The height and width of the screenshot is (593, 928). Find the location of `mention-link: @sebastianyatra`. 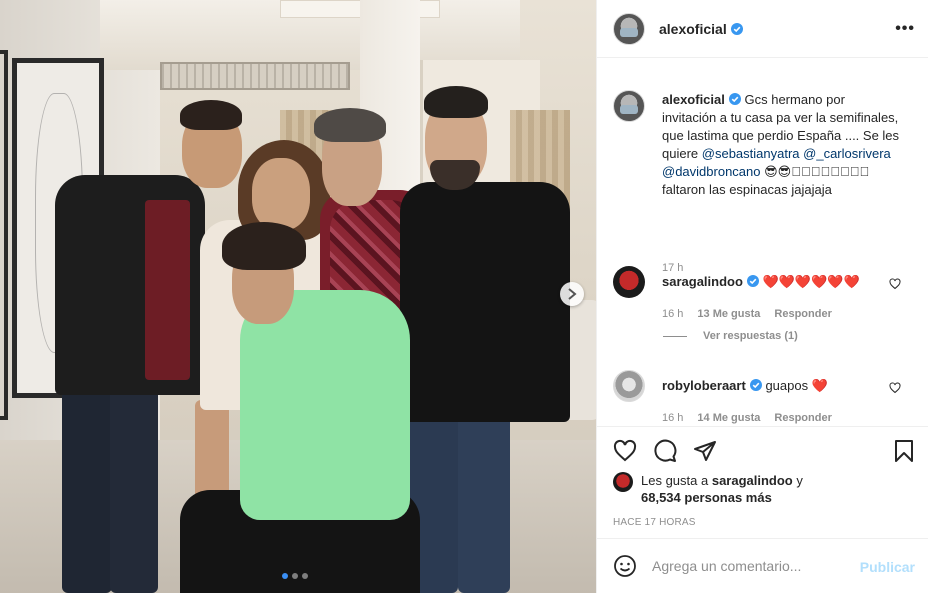

mention-link: @sebastianyatra is located at coordinates (751, 153).